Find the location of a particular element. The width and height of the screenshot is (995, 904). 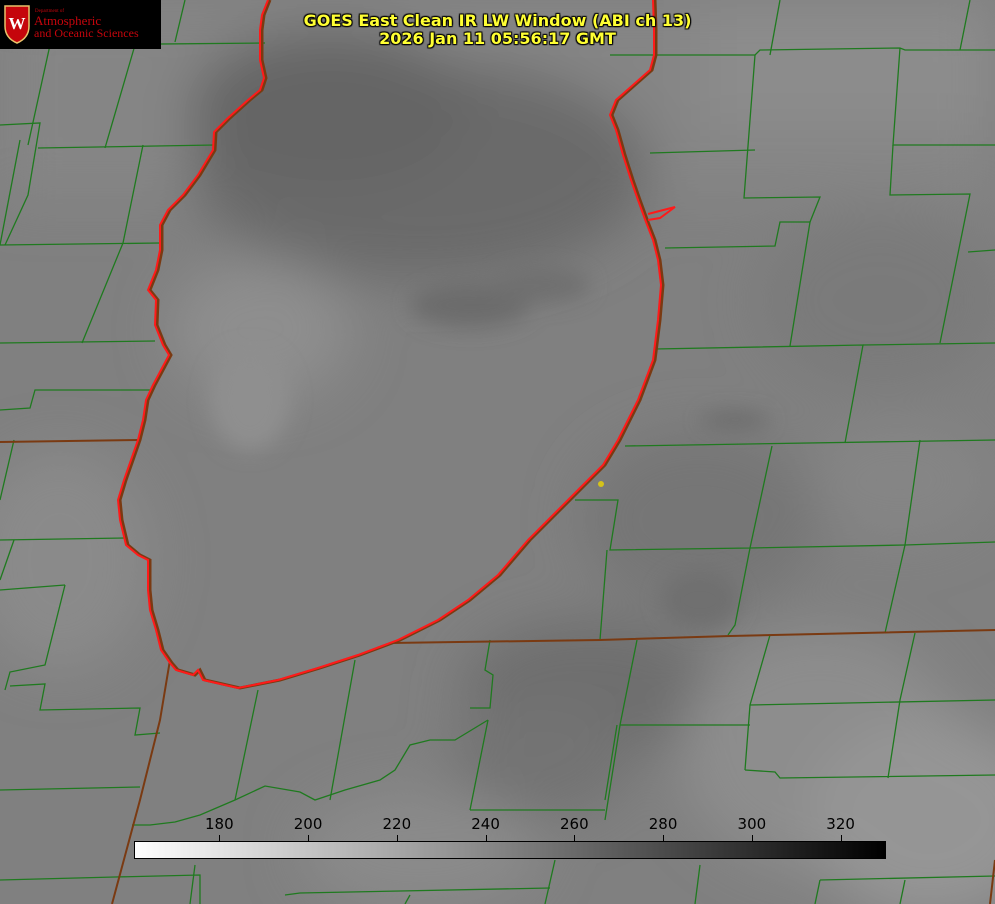

station-marker is located at coordinates (601, 484).